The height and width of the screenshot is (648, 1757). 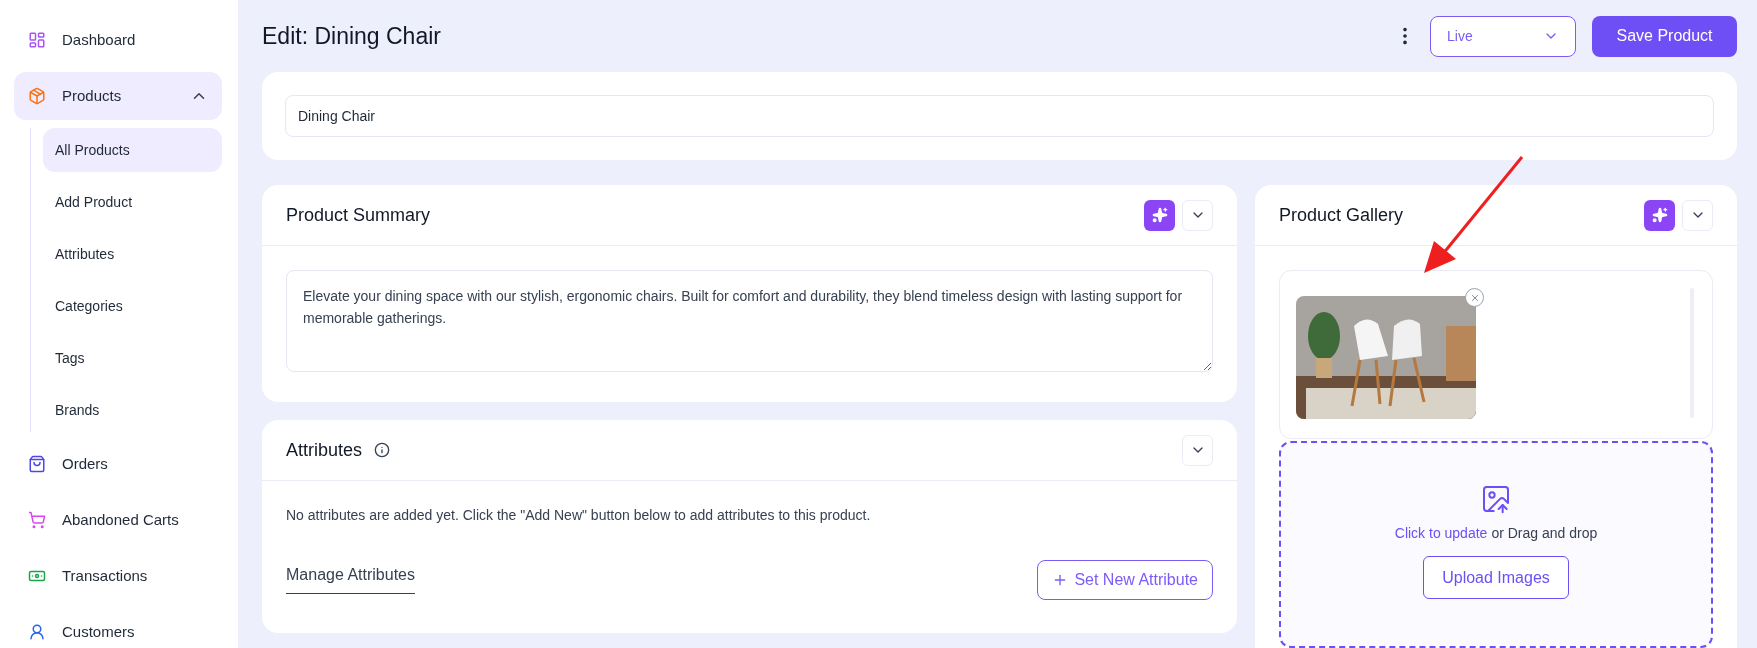 What do you see at coordinates (579, 515) in the screenshot?
I see `empty-message: No attributes are added yet. Click the "Add New" button below to add attributes to this product.` at bounding box center [579, 515].